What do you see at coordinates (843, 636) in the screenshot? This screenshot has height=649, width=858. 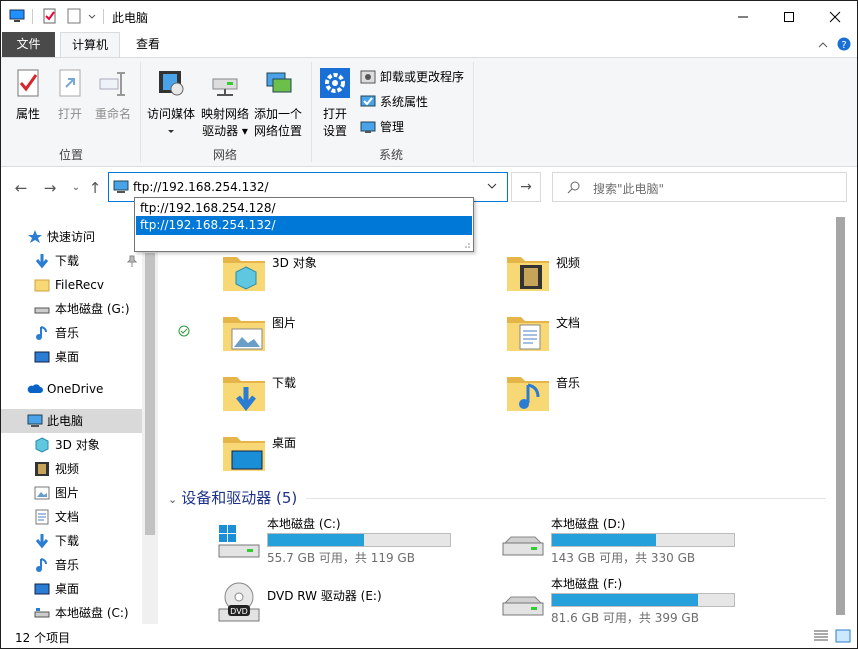 I see `large-icons-view-icon` at bounding box center [843, 636].